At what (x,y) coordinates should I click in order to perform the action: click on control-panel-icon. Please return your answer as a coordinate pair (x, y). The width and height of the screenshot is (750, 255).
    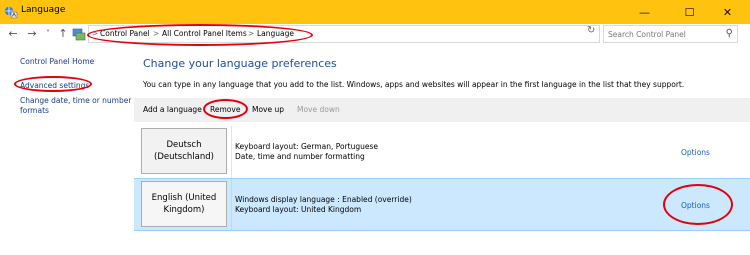
    Looking at the image, I should click on (79, 34).